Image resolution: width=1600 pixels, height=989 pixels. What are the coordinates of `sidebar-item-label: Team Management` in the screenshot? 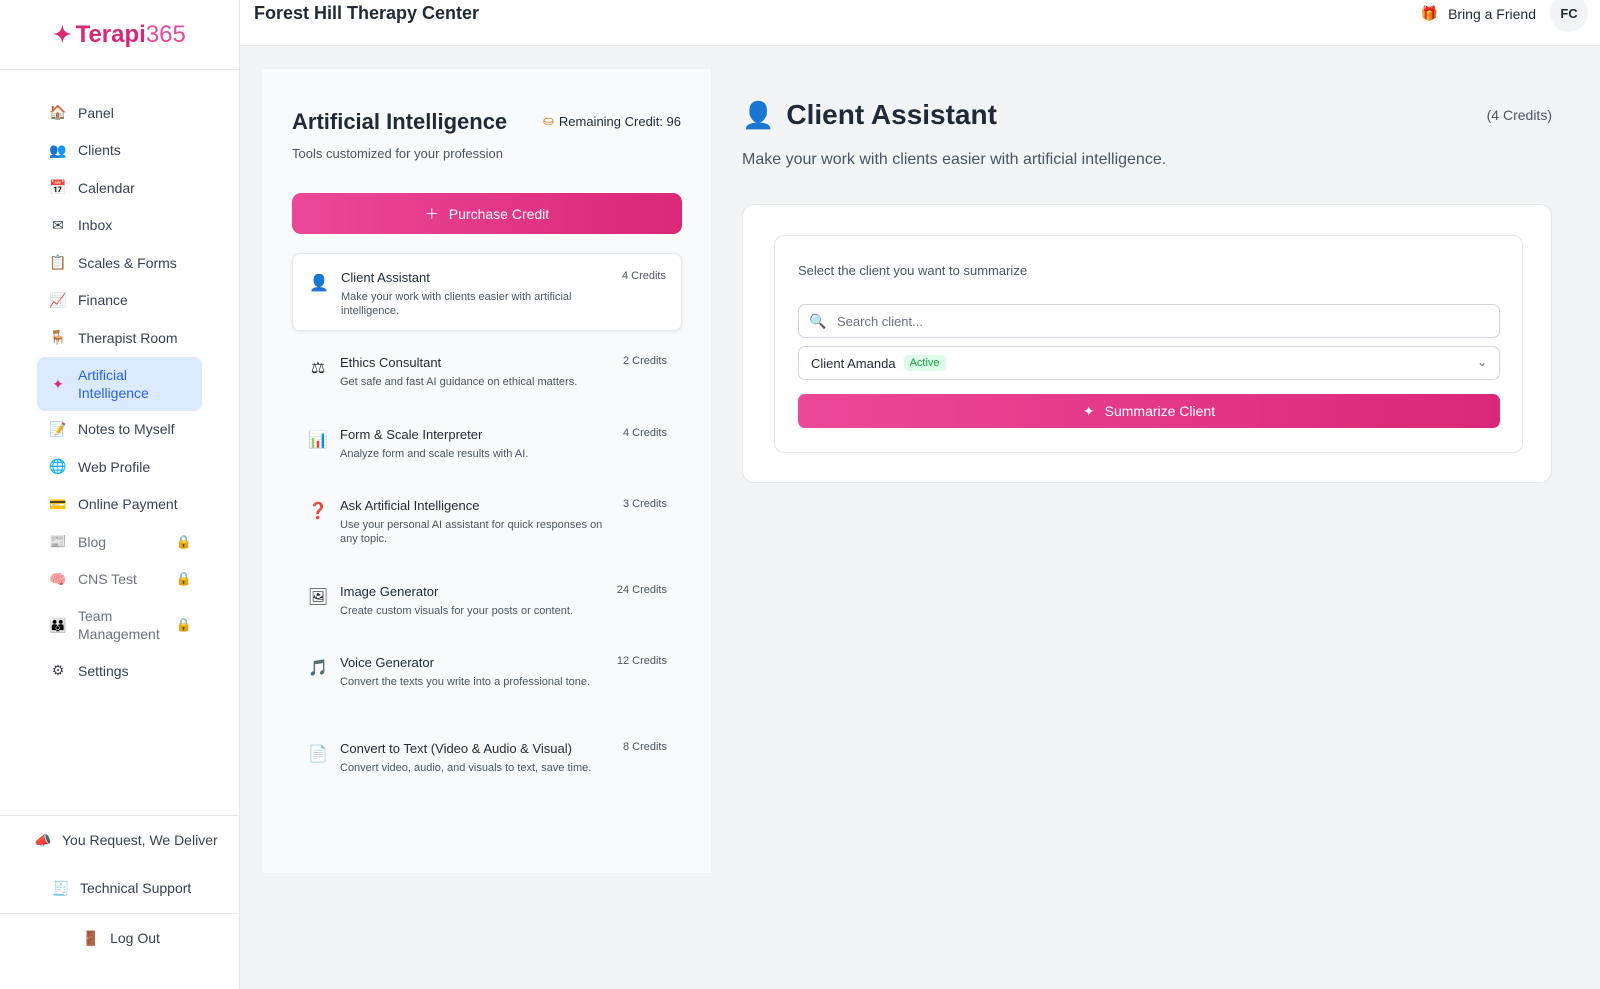 It's located at (119, 625).